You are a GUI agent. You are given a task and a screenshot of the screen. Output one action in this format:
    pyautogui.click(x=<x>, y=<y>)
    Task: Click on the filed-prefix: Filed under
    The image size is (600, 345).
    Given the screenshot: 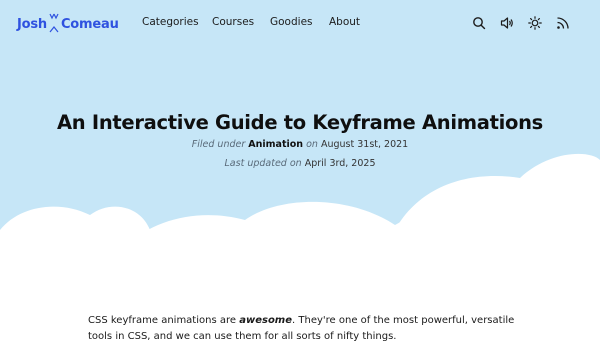 What is the action you would take?
    pyautogui.click(x=218, y=144)
    